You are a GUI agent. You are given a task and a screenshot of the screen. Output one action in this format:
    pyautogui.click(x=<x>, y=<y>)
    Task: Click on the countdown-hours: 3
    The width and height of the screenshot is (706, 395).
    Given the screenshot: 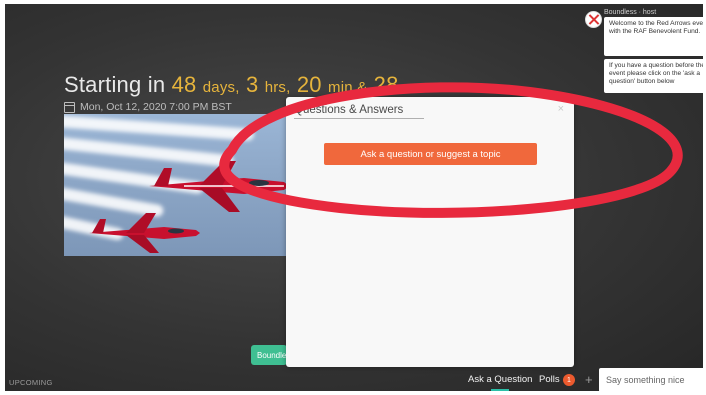 What is the action you would take?
    pyautogui.click(x=252, y=84)
    